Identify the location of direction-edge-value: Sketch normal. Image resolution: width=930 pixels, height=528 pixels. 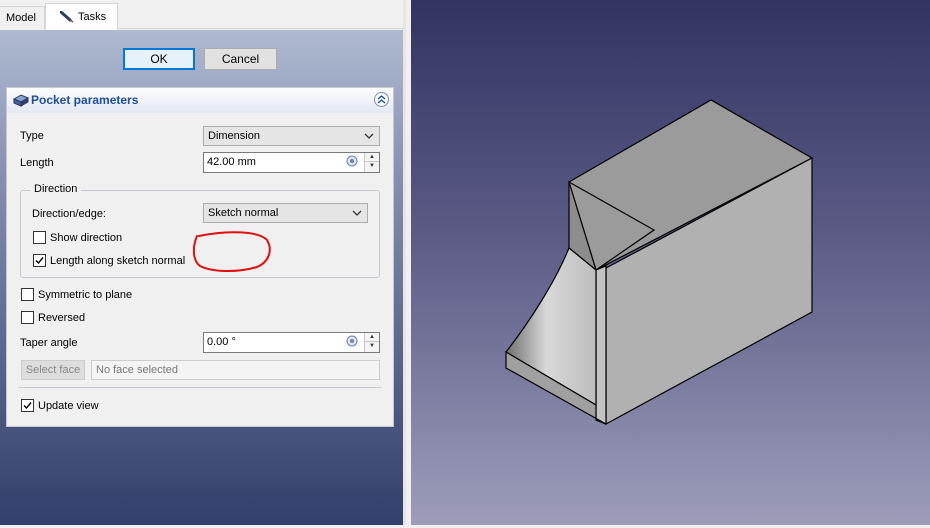
(243, 213).